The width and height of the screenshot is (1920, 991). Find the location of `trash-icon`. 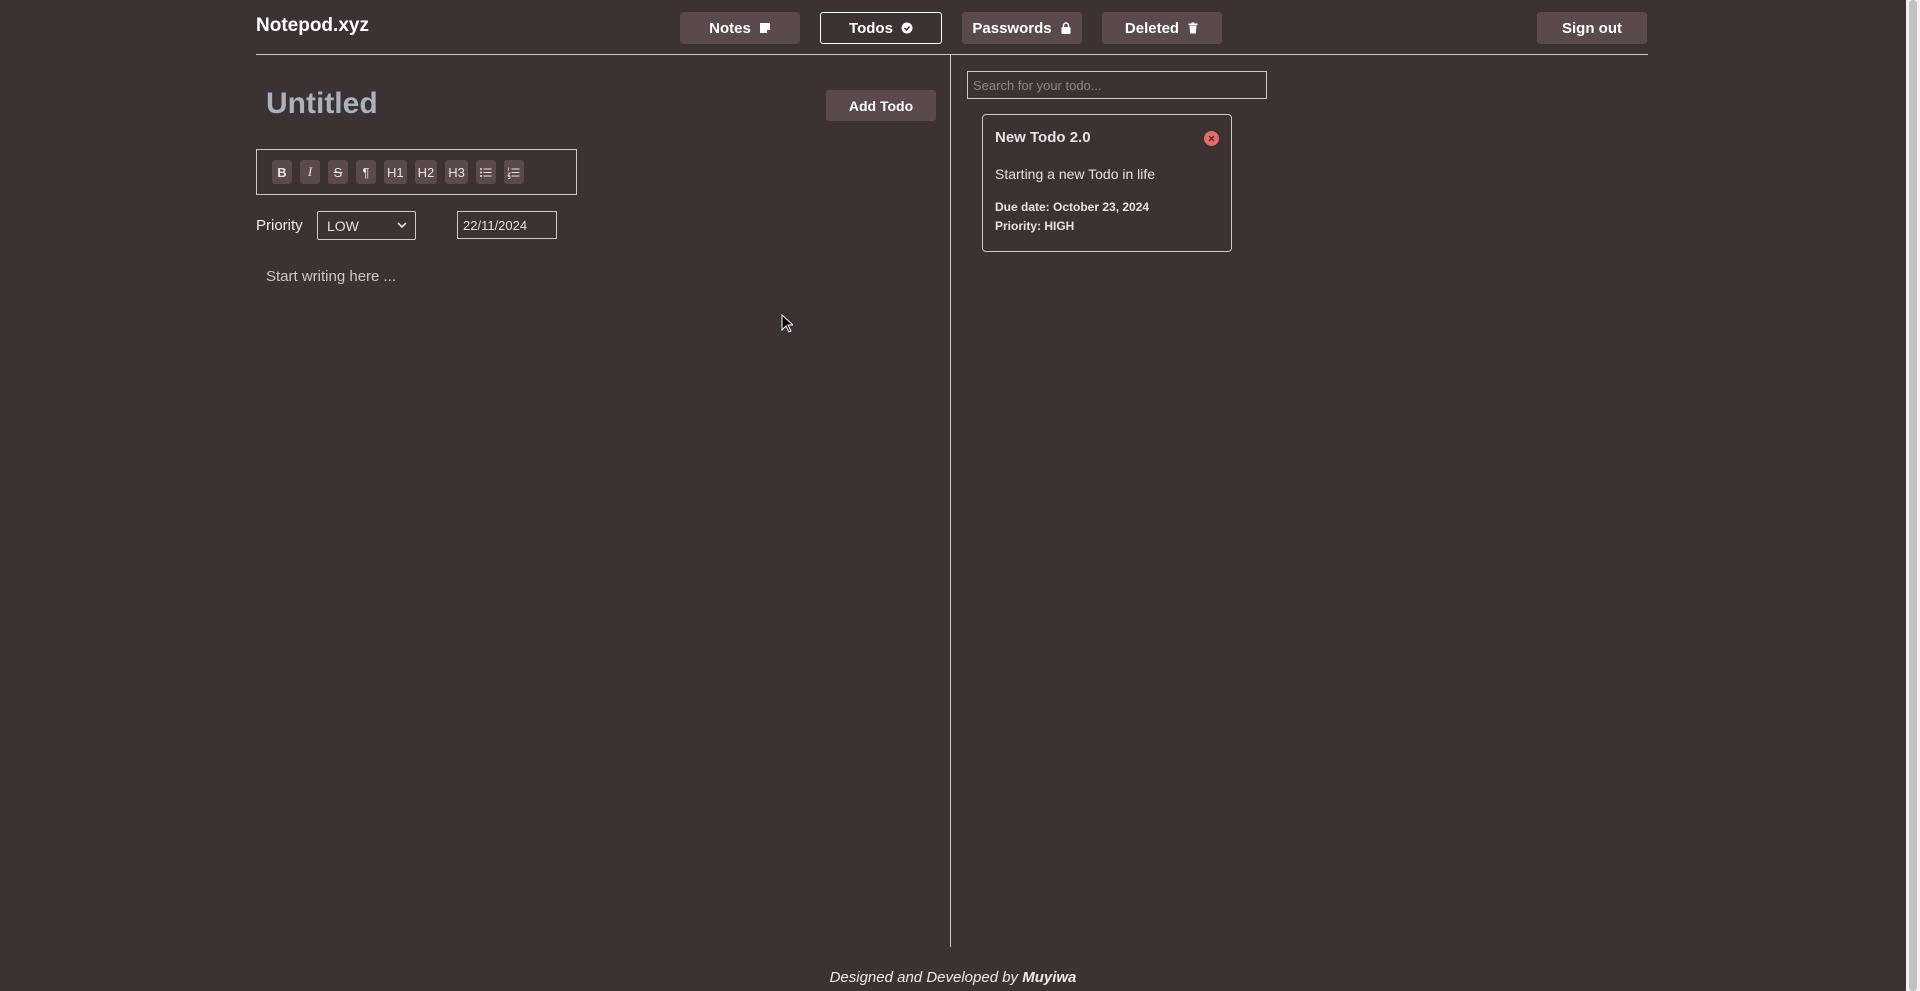

trash-icon is located at coordinates (1193, 28).